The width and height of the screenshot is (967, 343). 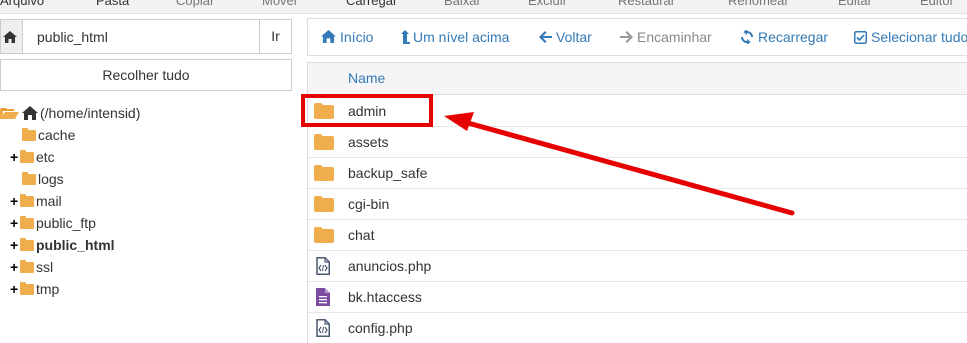 I want to click on toolbar-item-rename: Renomear, so click(x=758, y=4).